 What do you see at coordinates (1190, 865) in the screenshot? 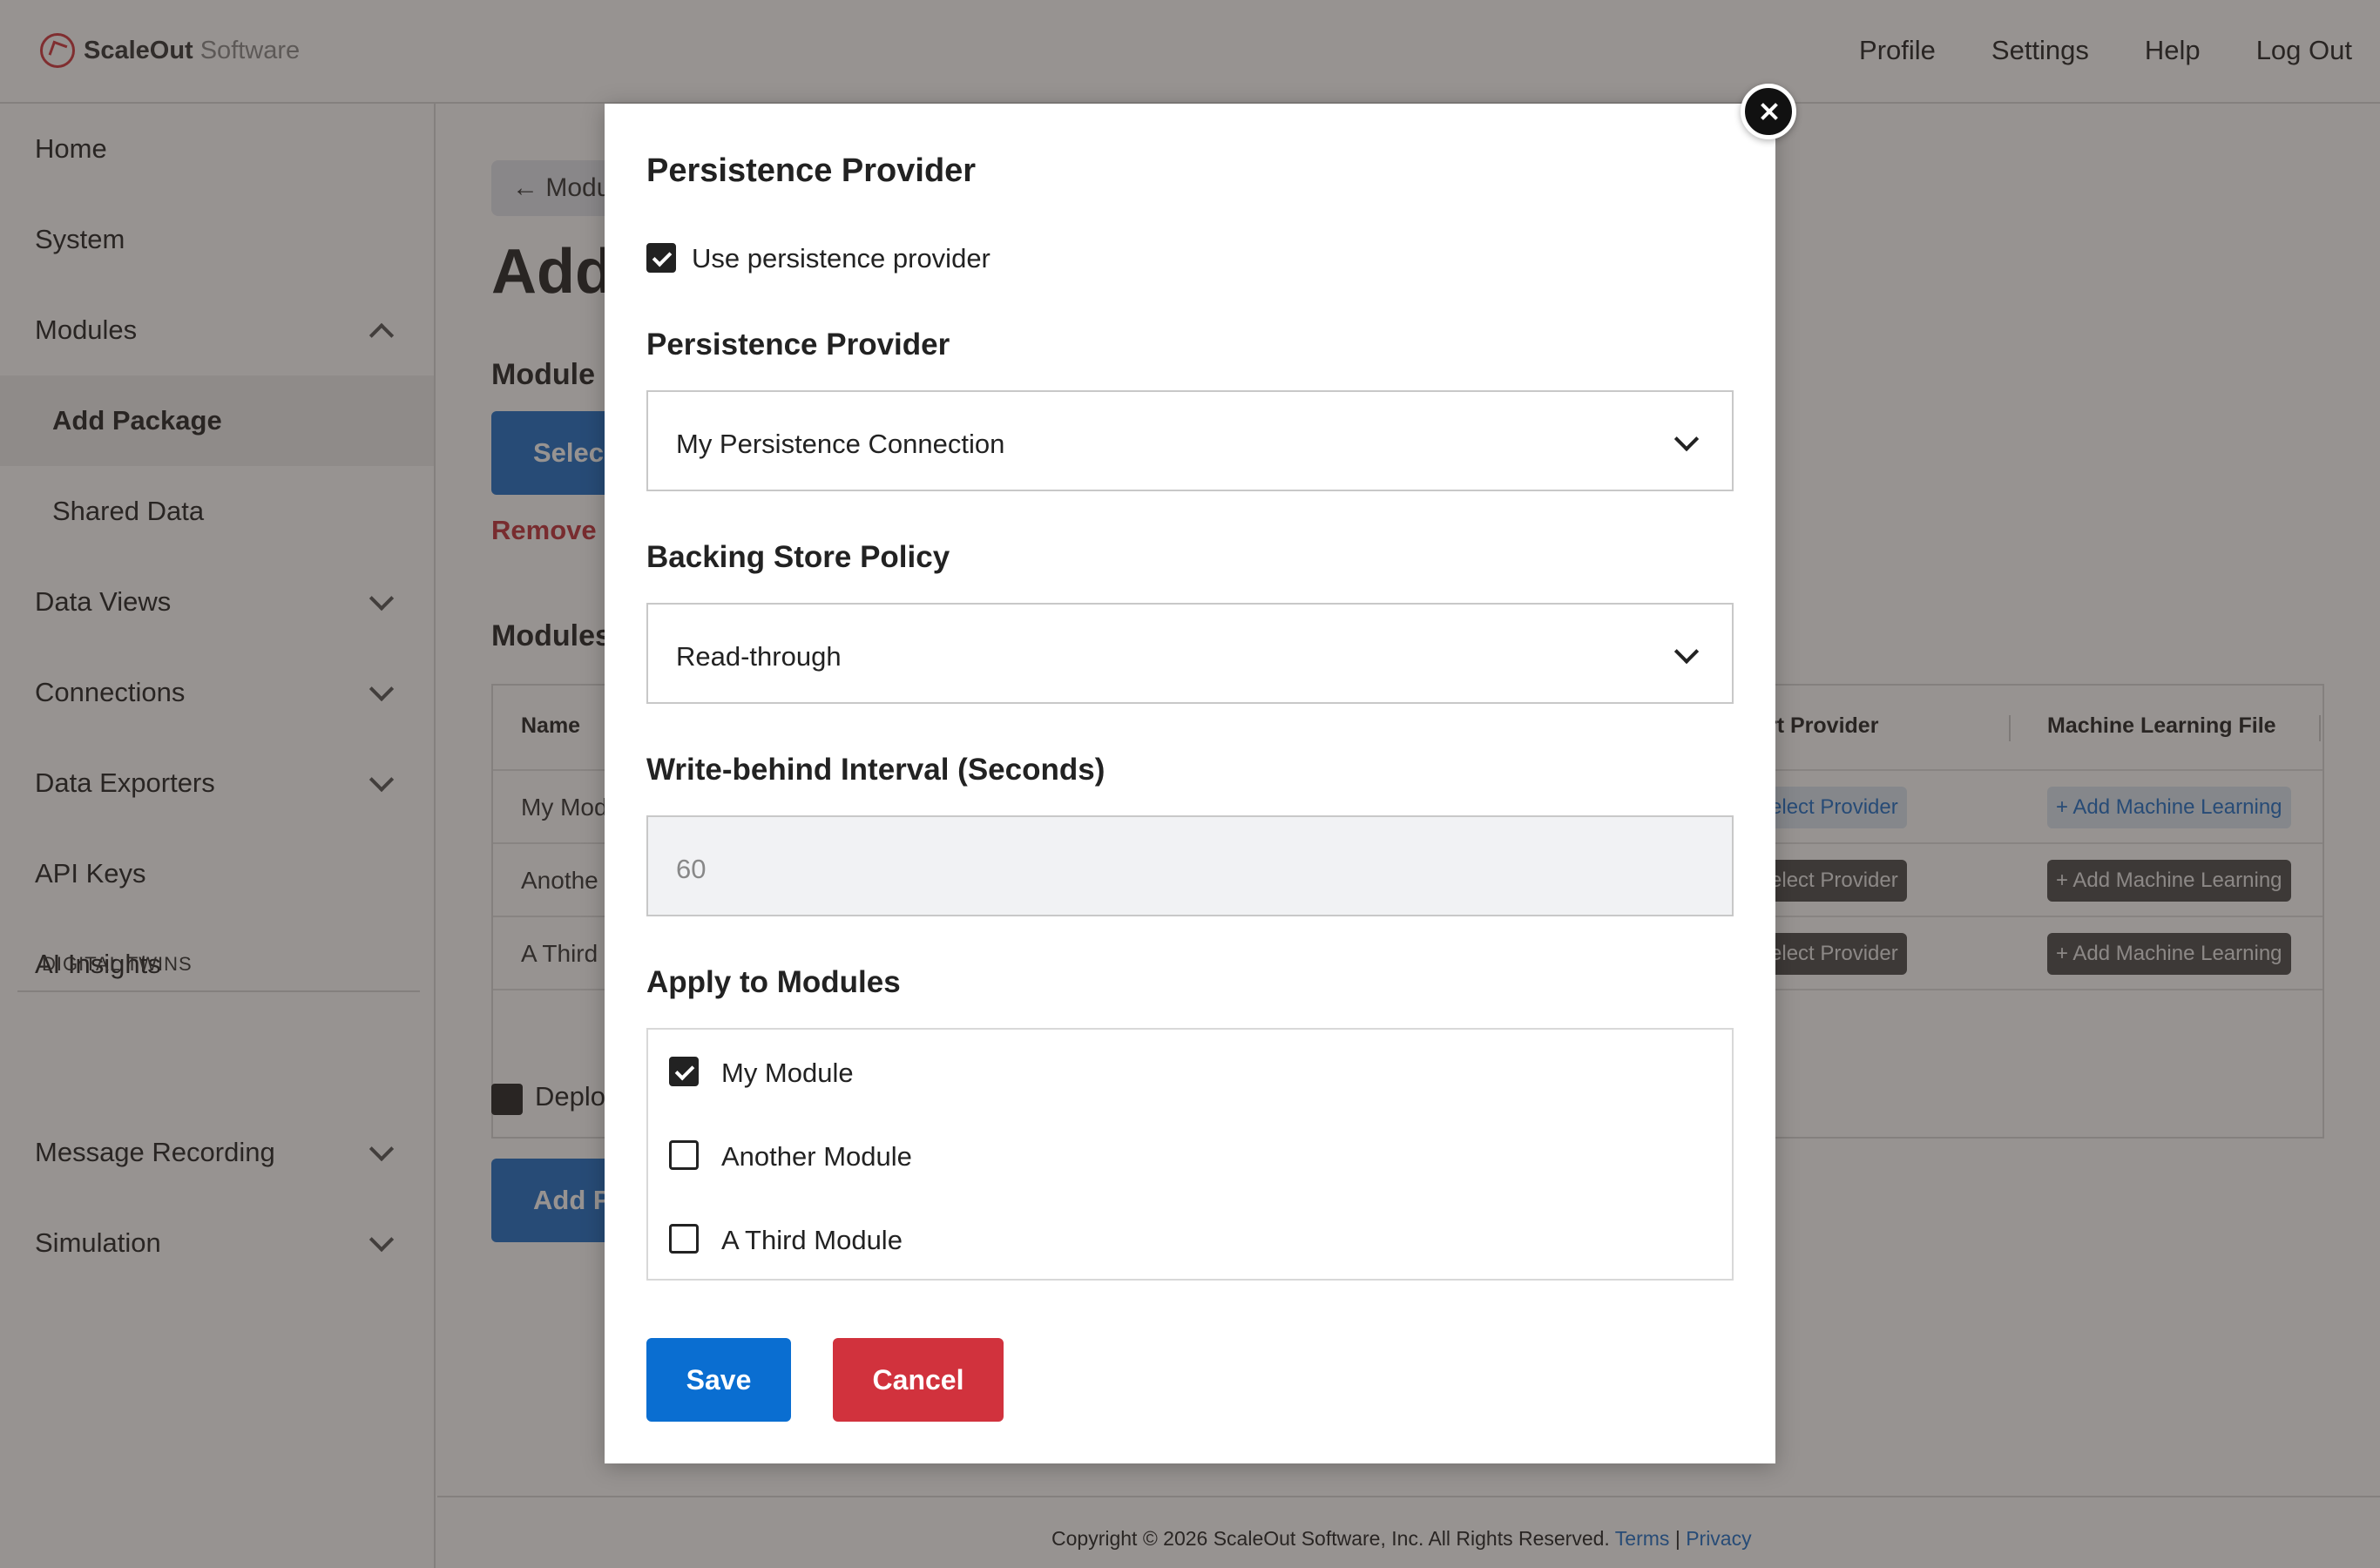
I see `interval-input: 60` at bounding box center [1190, 865].